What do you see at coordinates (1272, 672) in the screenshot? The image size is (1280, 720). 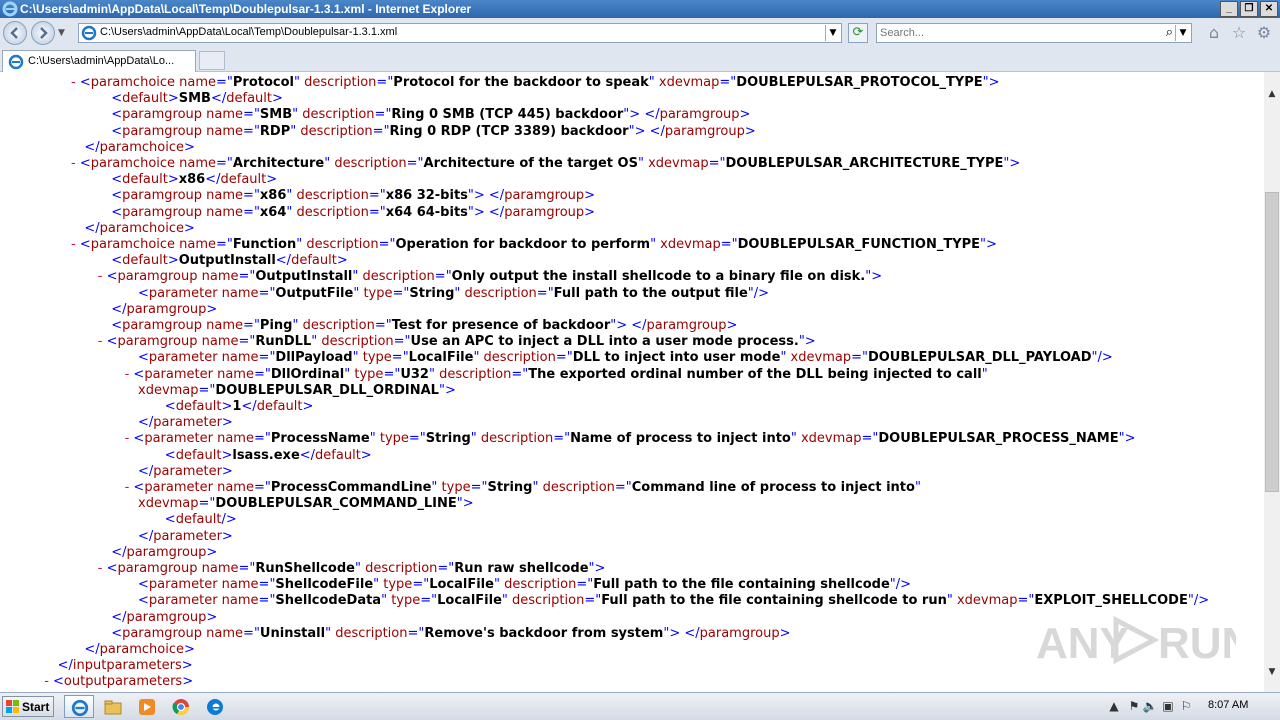 I see `scroll-down-icon: ▼` at bounding box center [1272, 672].